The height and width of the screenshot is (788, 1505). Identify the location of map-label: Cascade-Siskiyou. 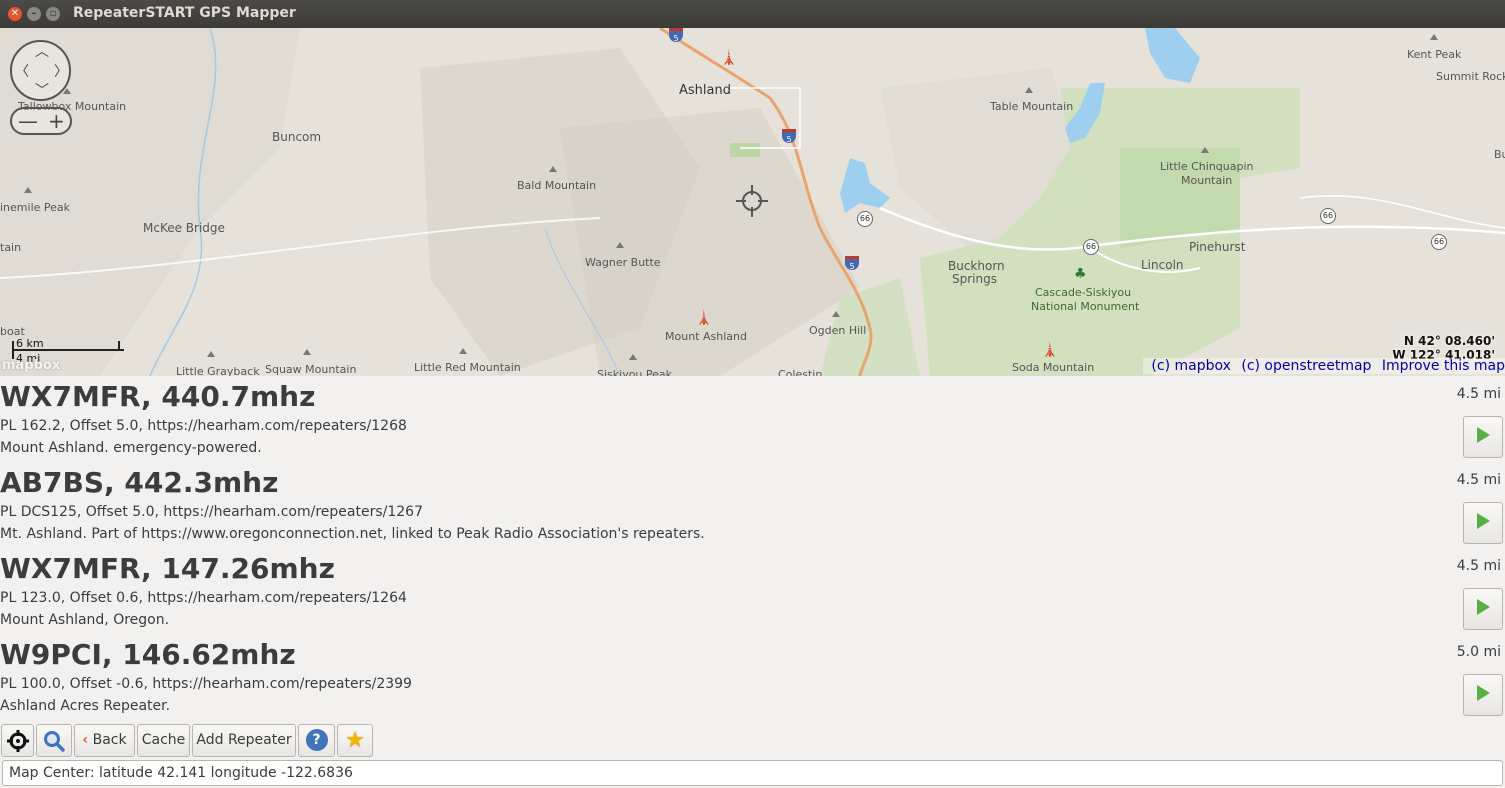
(1083, 292).